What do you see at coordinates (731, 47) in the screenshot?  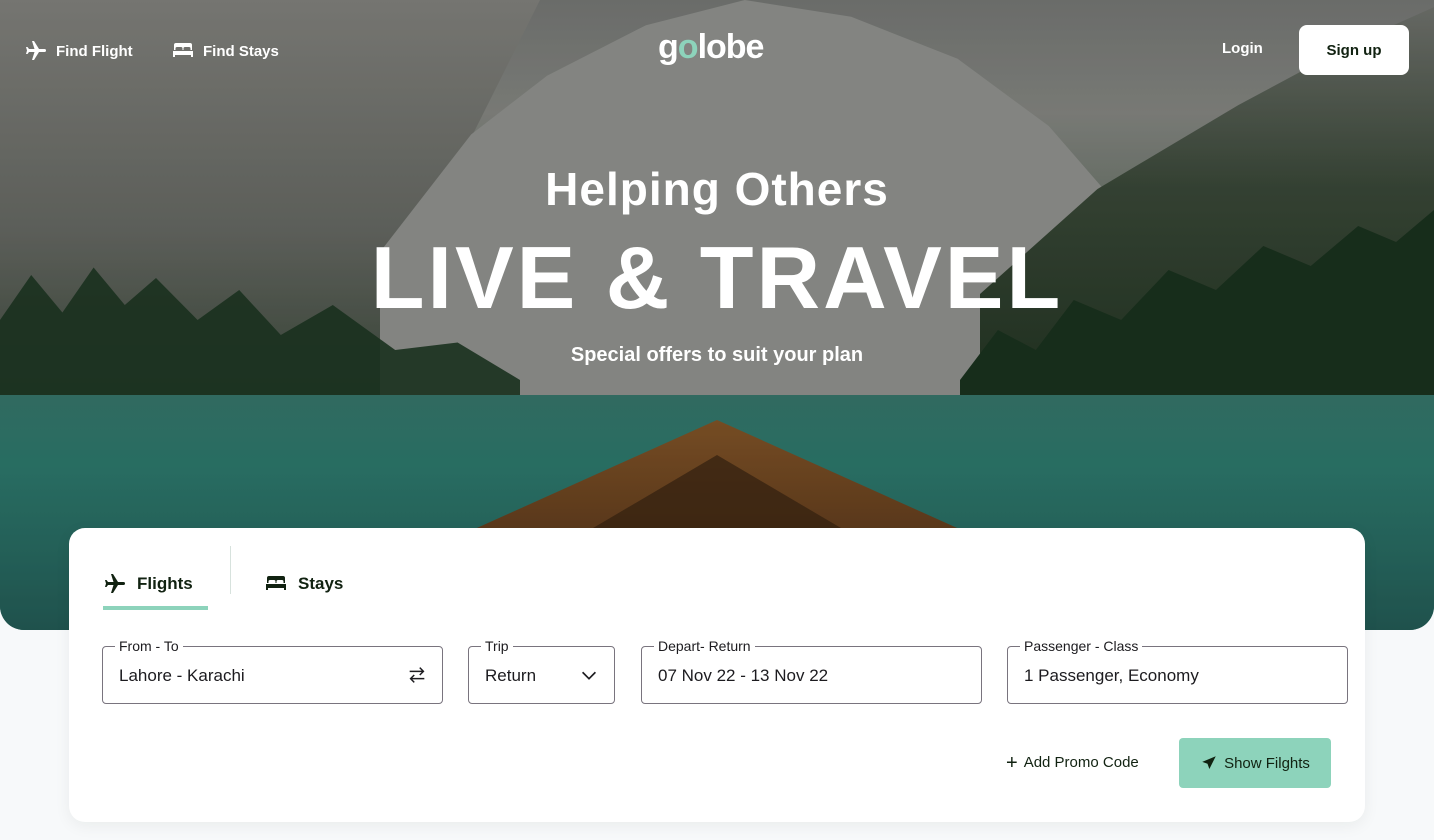 I see `logo-text-lobe: lobe` at bounding box center [731, 47].